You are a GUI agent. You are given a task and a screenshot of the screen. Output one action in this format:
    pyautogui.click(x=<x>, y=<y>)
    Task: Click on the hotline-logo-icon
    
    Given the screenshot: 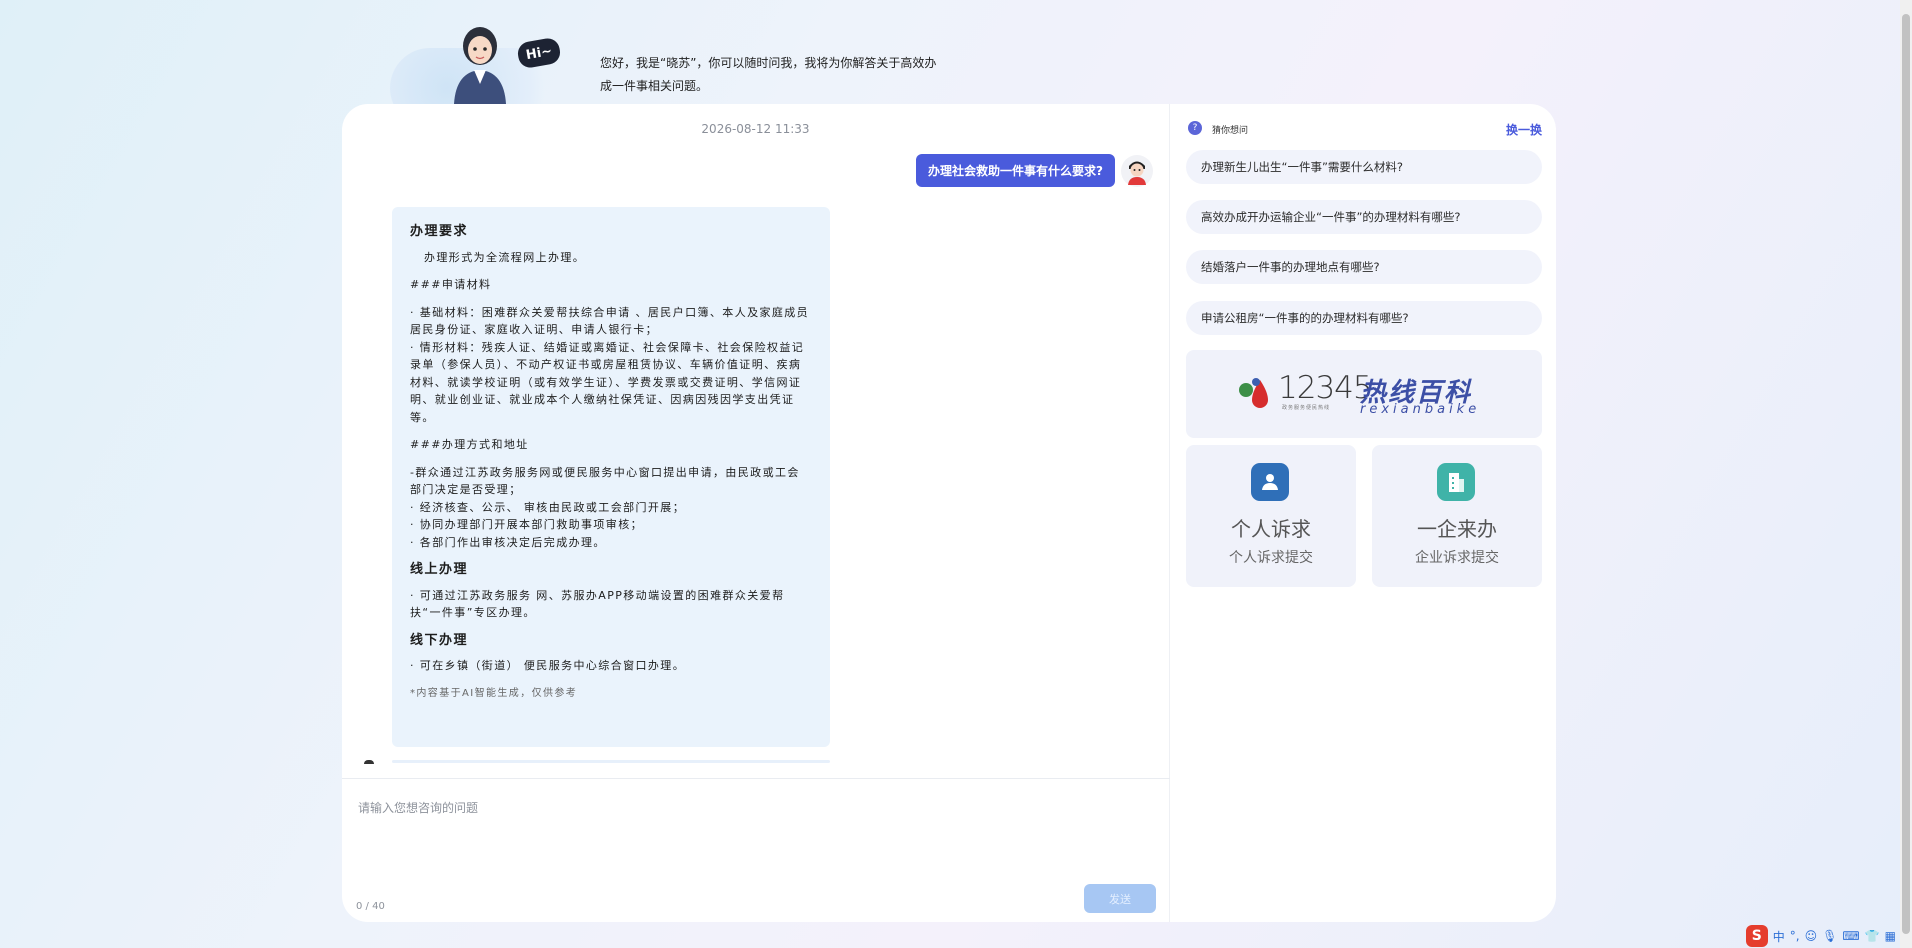 What is the action you would take?
    pyautogui.click(x=1253, y=393)
    